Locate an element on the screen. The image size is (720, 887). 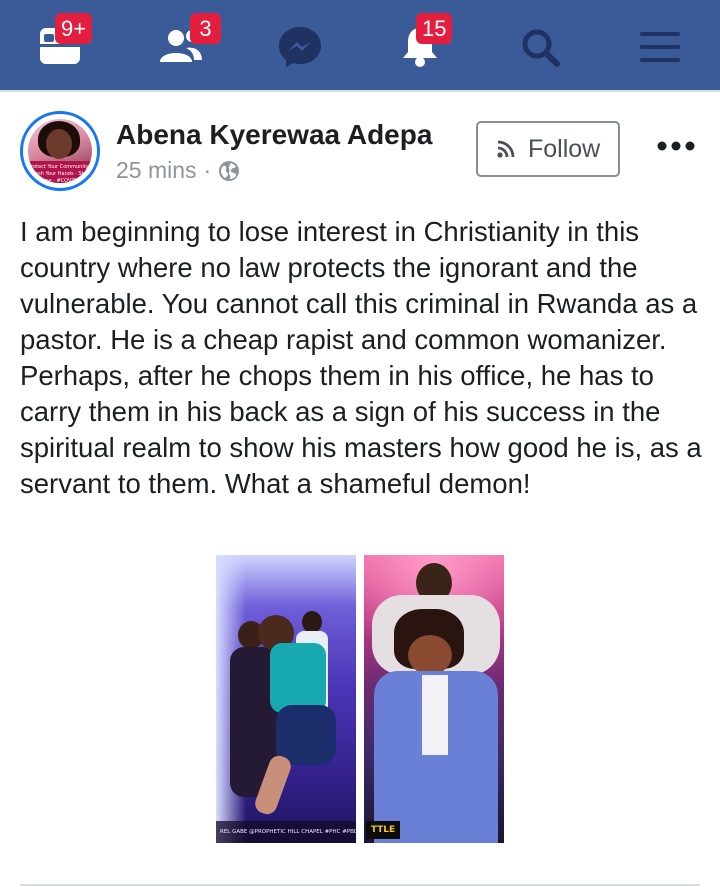
messenger-icon is located at coordinates (300, 47).